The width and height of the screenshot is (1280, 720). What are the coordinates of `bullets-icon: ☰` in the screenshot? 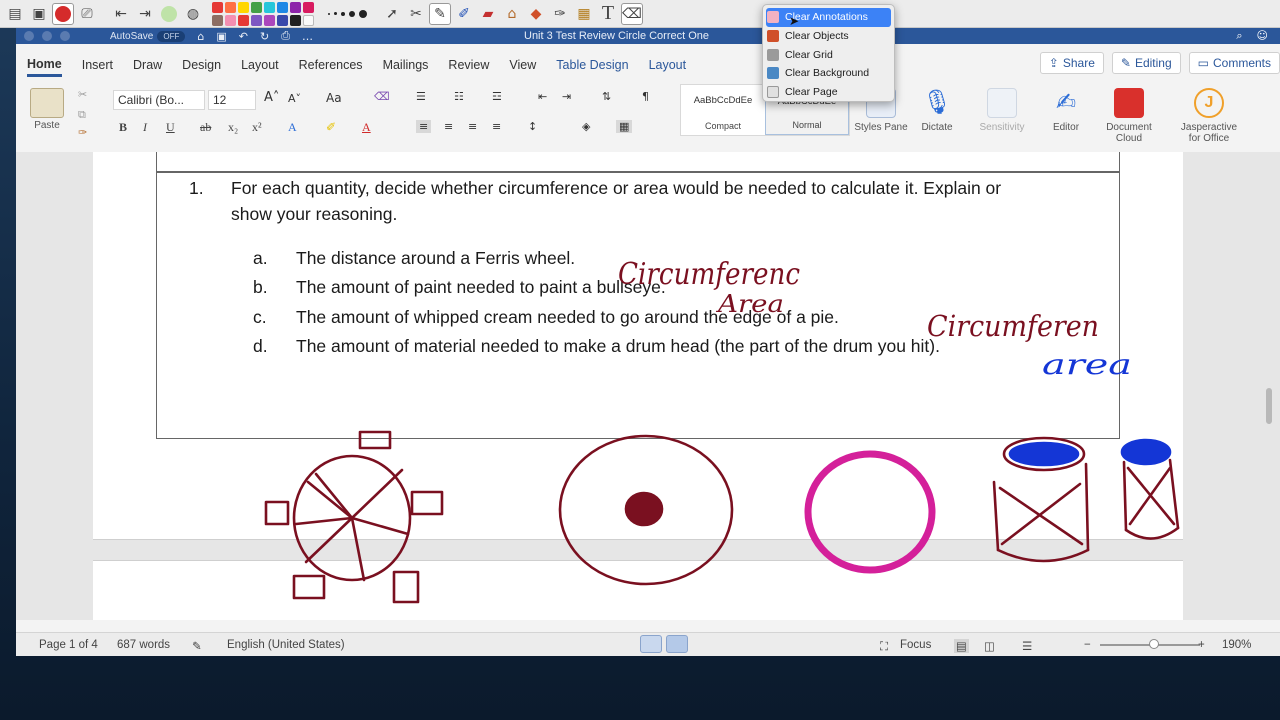 It's located at (421, 96).